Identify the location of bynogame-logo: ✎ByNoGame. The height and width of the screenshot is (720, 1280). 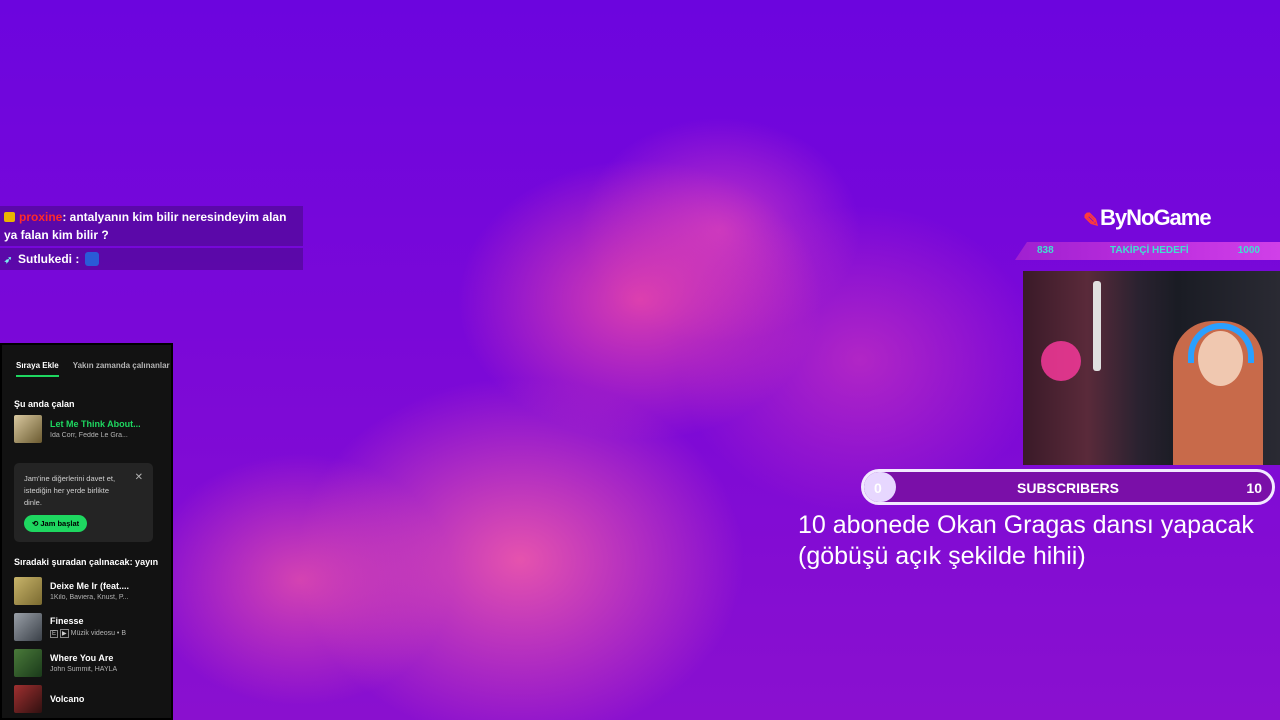
(1147, 218).